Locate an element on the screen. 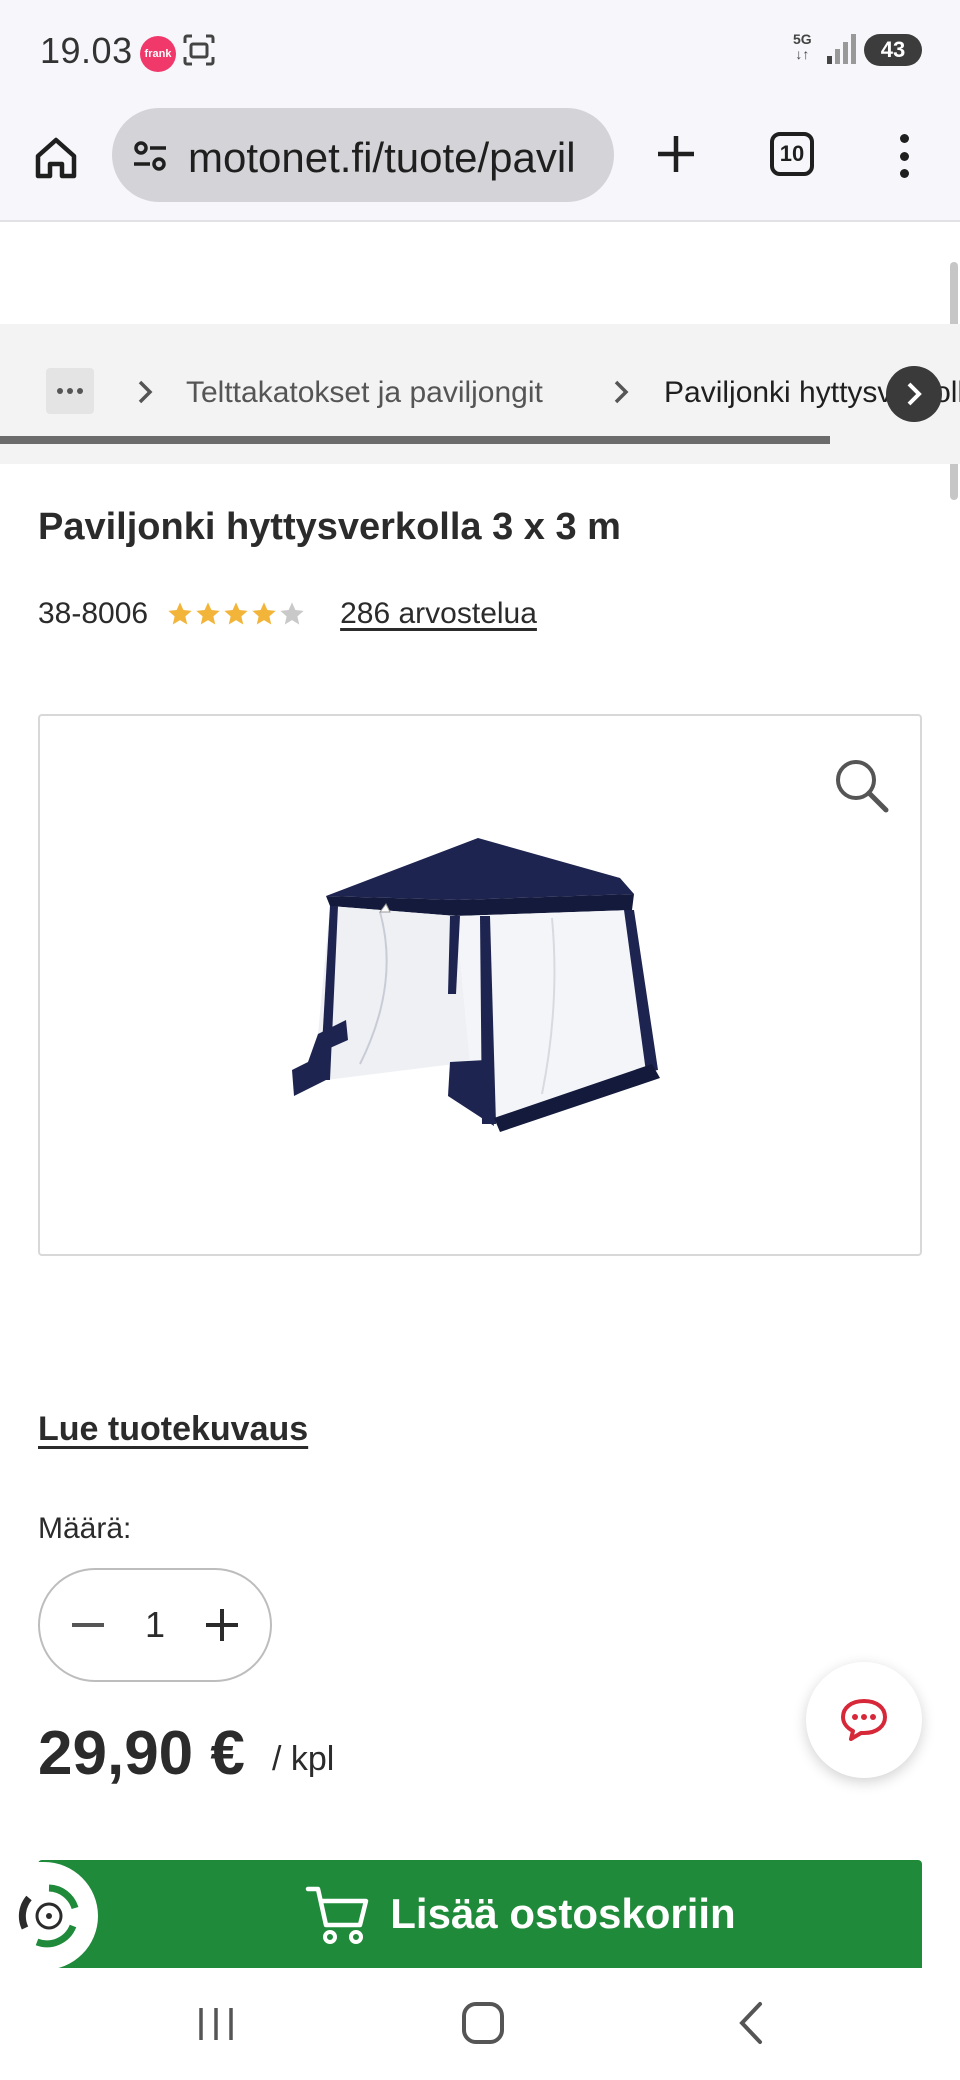  system-nav-bar is located at coordinates (480, 2024).